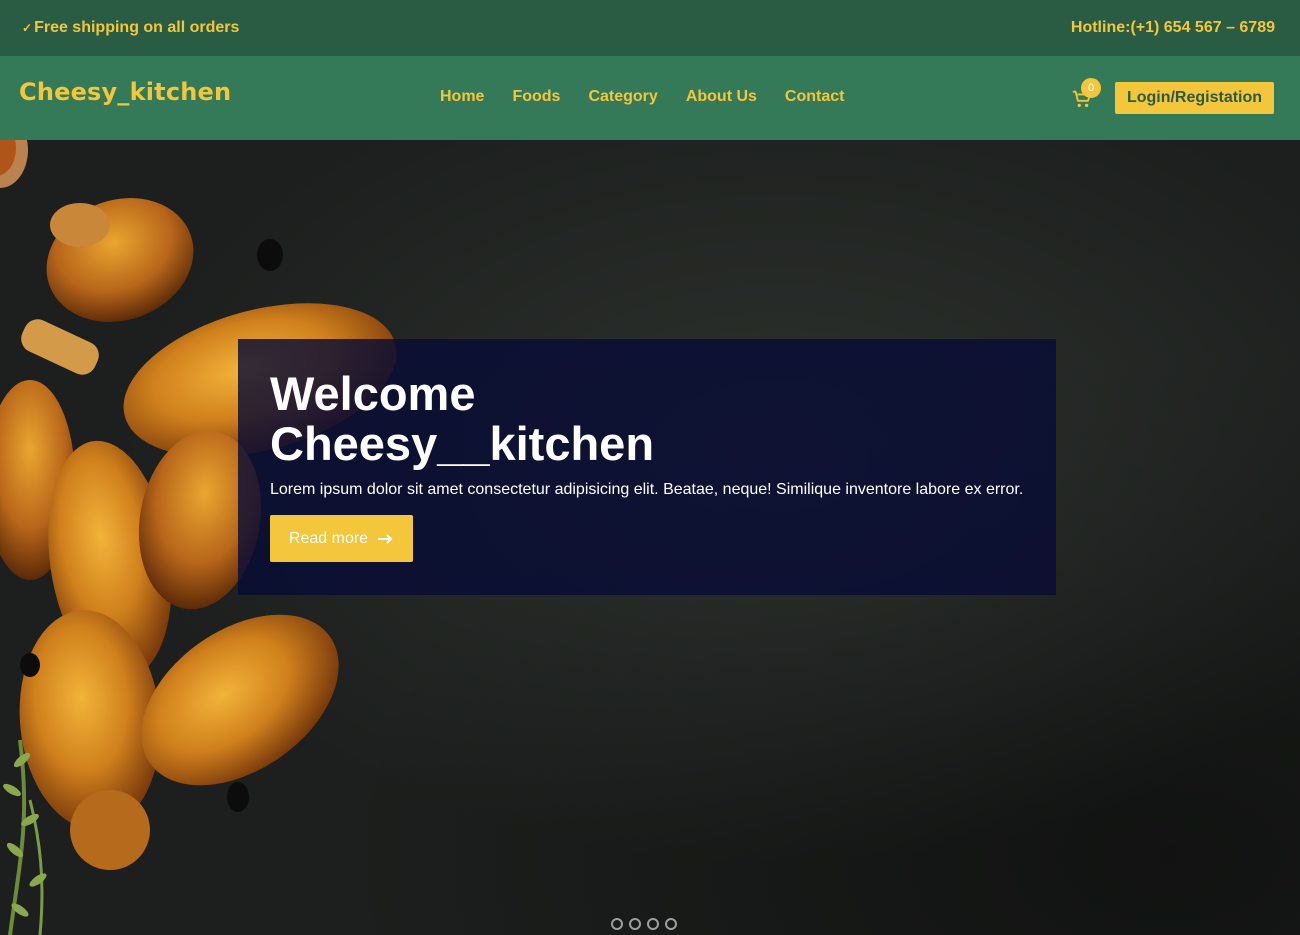  Describe the element at coordinates (373, 393) in the screenshot. I see `hero-title-line-1: Welcome` at that location.